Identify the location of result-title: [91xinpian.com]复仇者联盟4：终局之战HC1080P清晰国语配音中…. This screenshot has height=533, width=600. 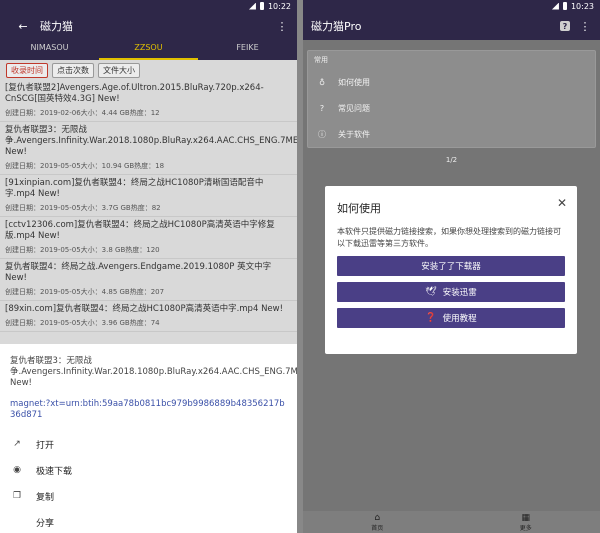
(134, 188).